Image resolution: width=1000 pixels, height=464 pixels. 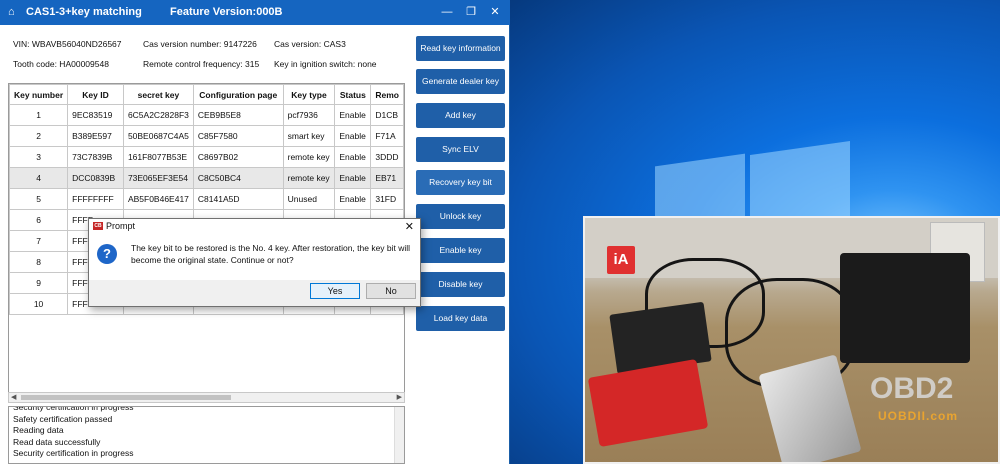 I want to click on table-cell: AB5F0B46E417, so click(x=158, y=199).